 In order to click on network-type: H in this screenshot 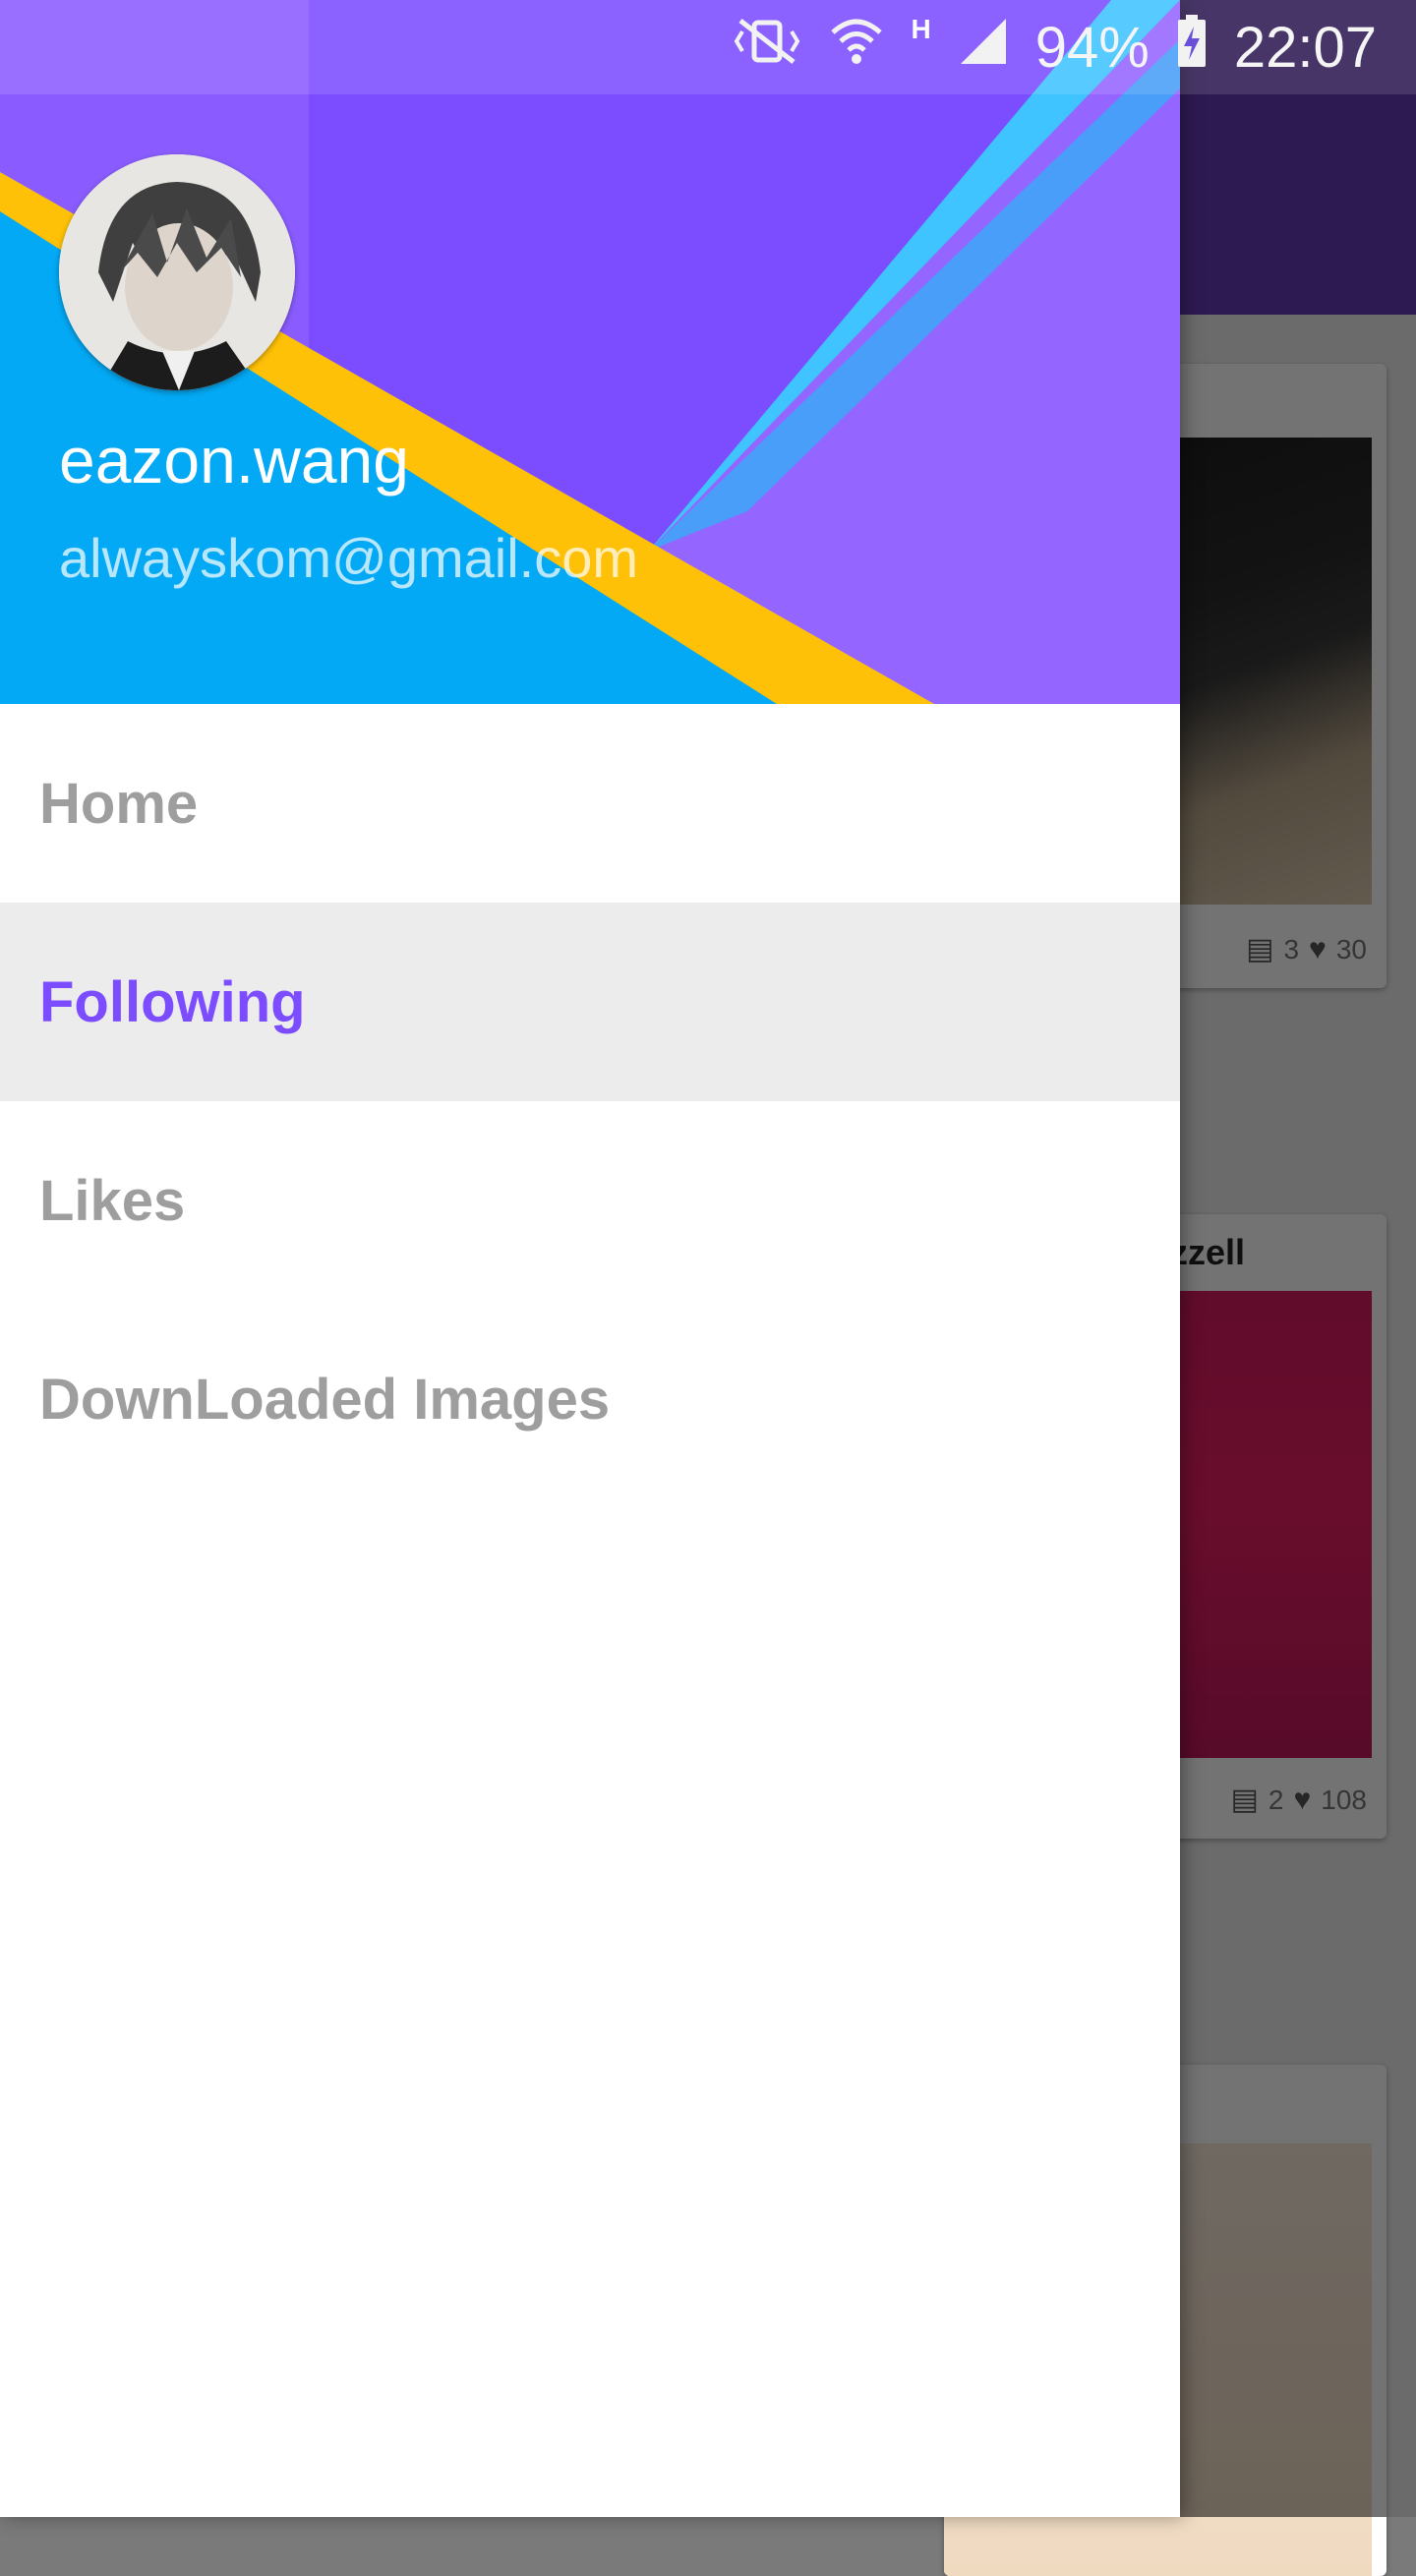, I will do `click(921, 29)`.